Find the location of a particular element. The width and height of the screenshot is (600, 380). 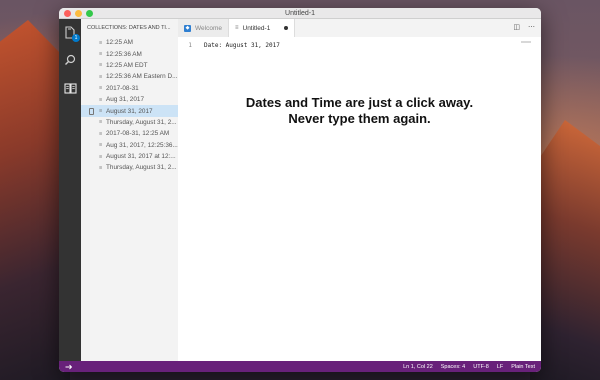

list-item-label: 12:25 AM EDT is located at coordinates (127, 65).